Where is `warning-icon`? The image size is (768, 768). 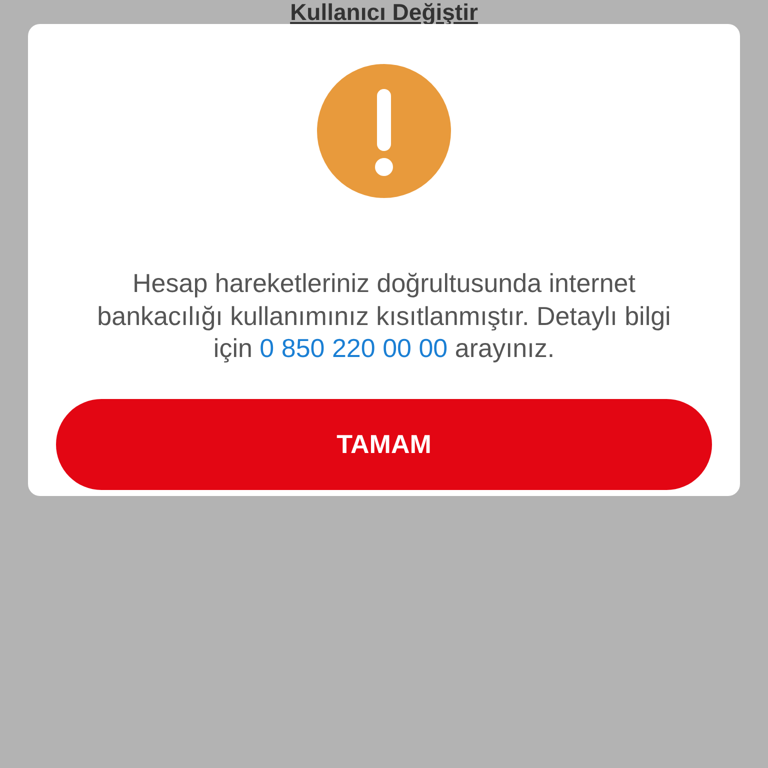
warning-icon is located at coordinates (384, 131).